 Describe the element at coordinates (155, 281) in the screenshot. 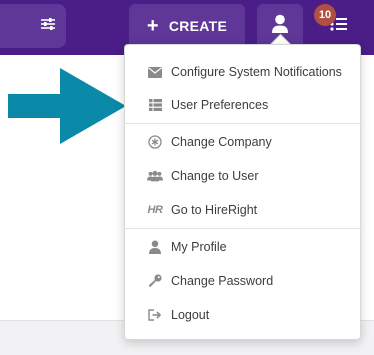

I see `key-icon` at that location.